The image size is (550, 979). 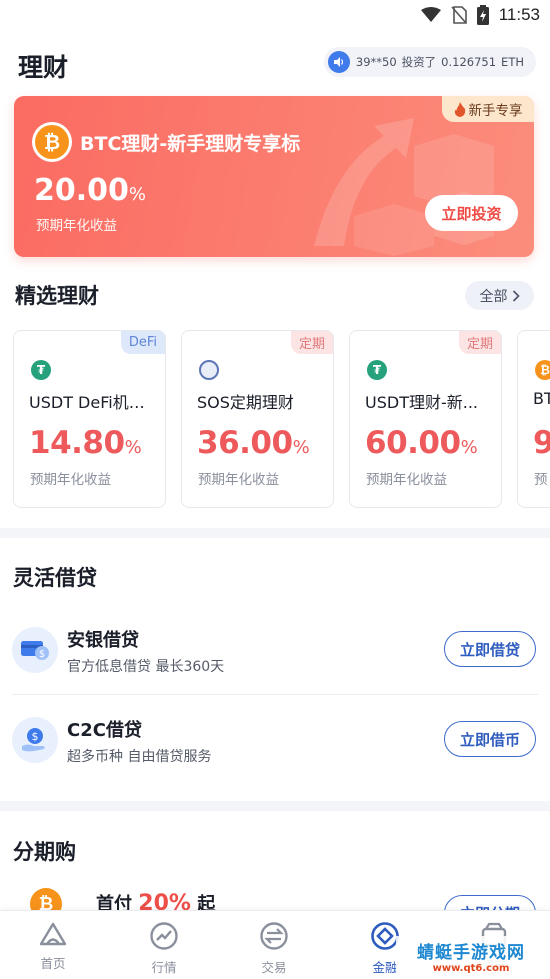 What do you see at coordinates (275, 694) in the screenshot?
I see `list-divider` at bounding box center [275, 694].